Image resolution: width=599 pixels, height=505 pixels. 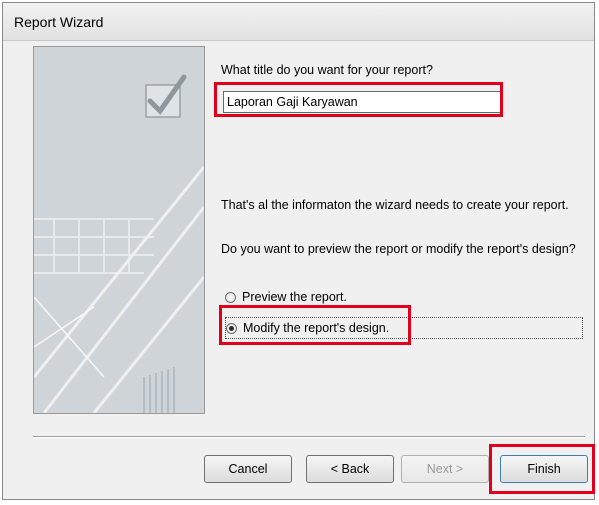 I want to click on modify-radio-icon, so click(x=231, y=328).